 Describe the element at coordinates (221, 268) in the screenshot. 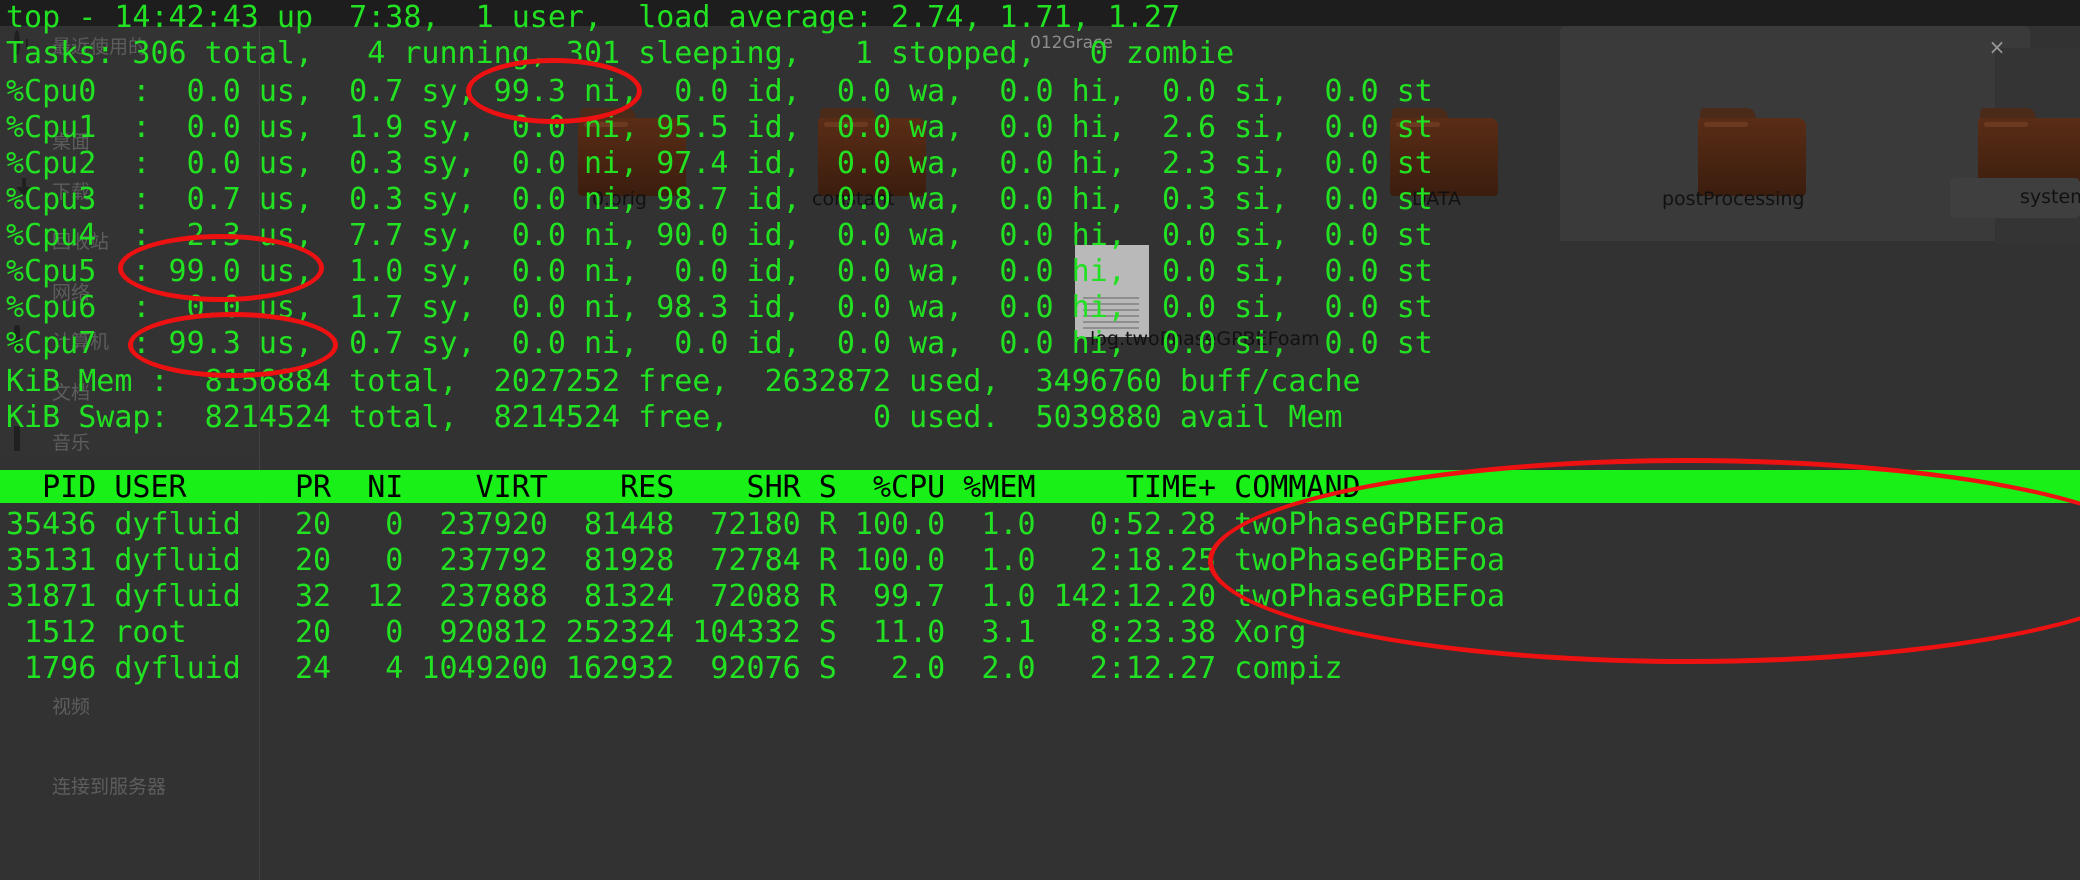

I see `annotation-ellipse-cpu5-us` at that location.